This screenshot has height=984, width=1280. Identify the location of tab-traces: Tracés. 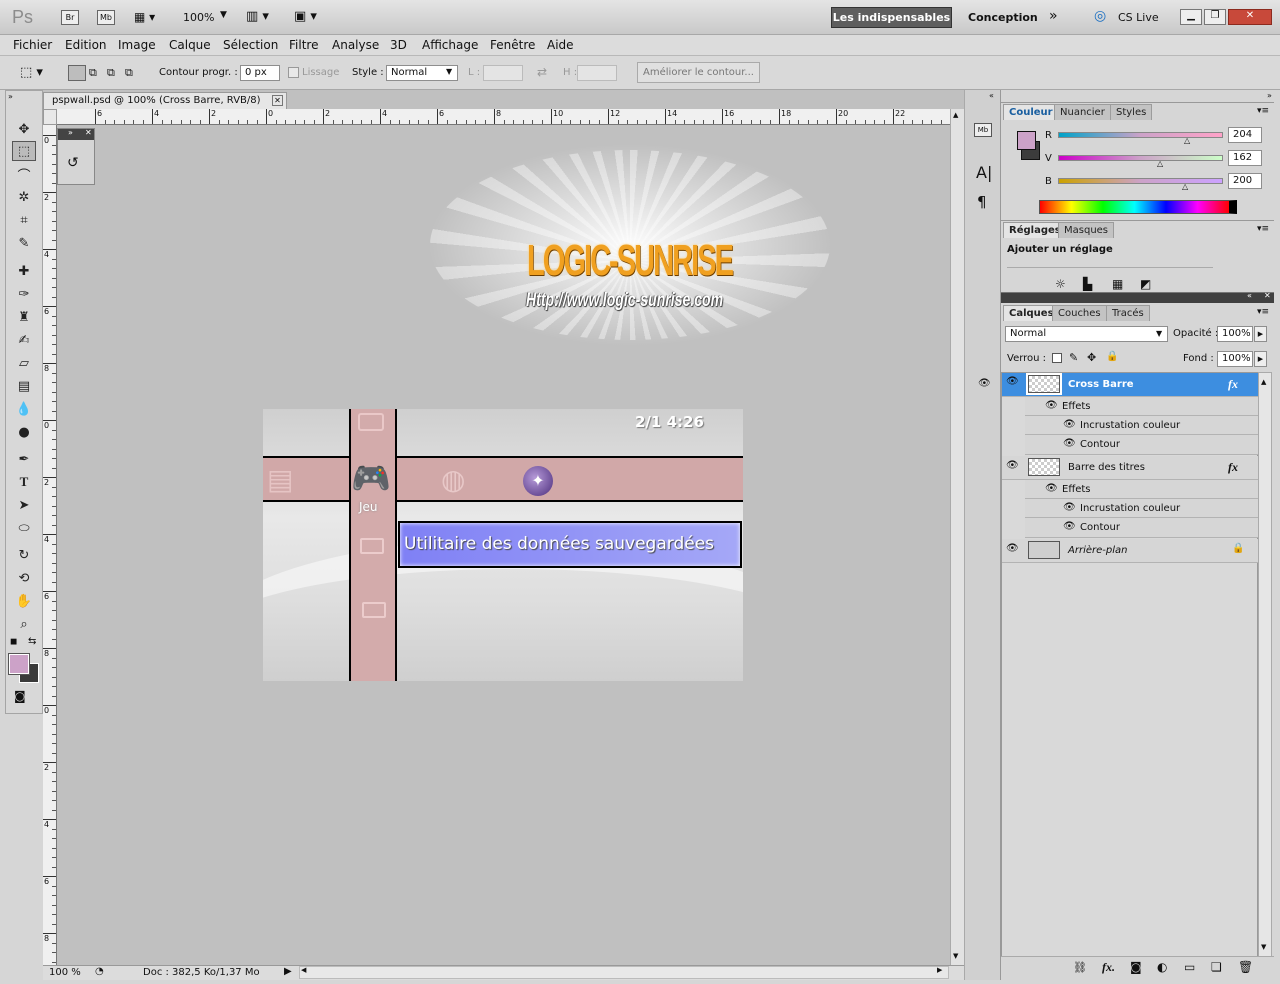
(1128, 313).